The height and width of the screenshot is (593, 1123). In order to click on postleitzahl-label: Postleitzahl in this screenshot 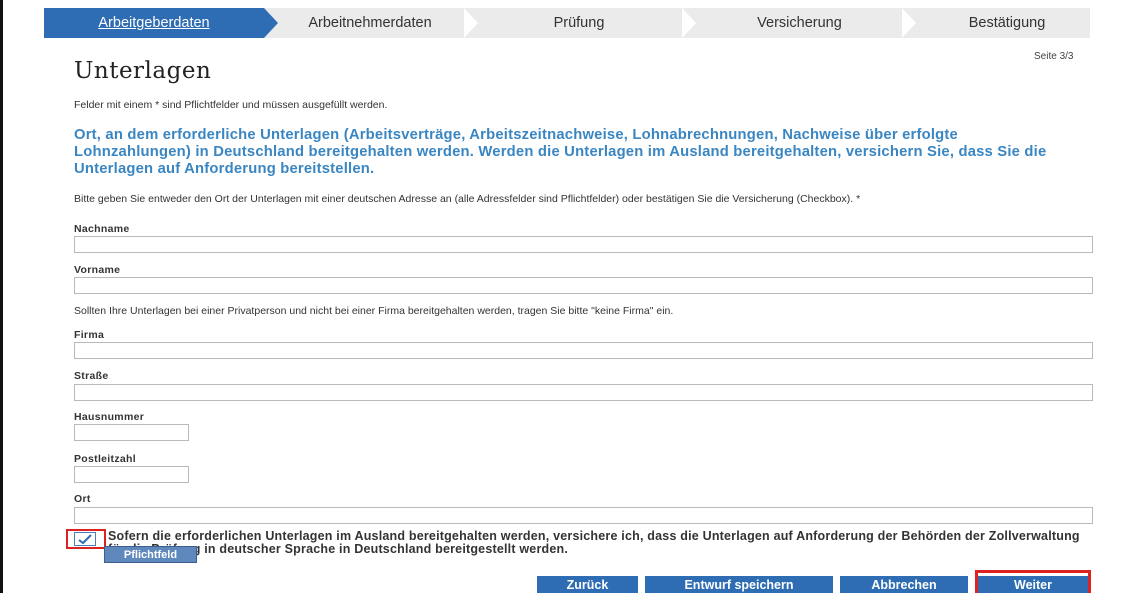, I will do `click(105, 459)`.